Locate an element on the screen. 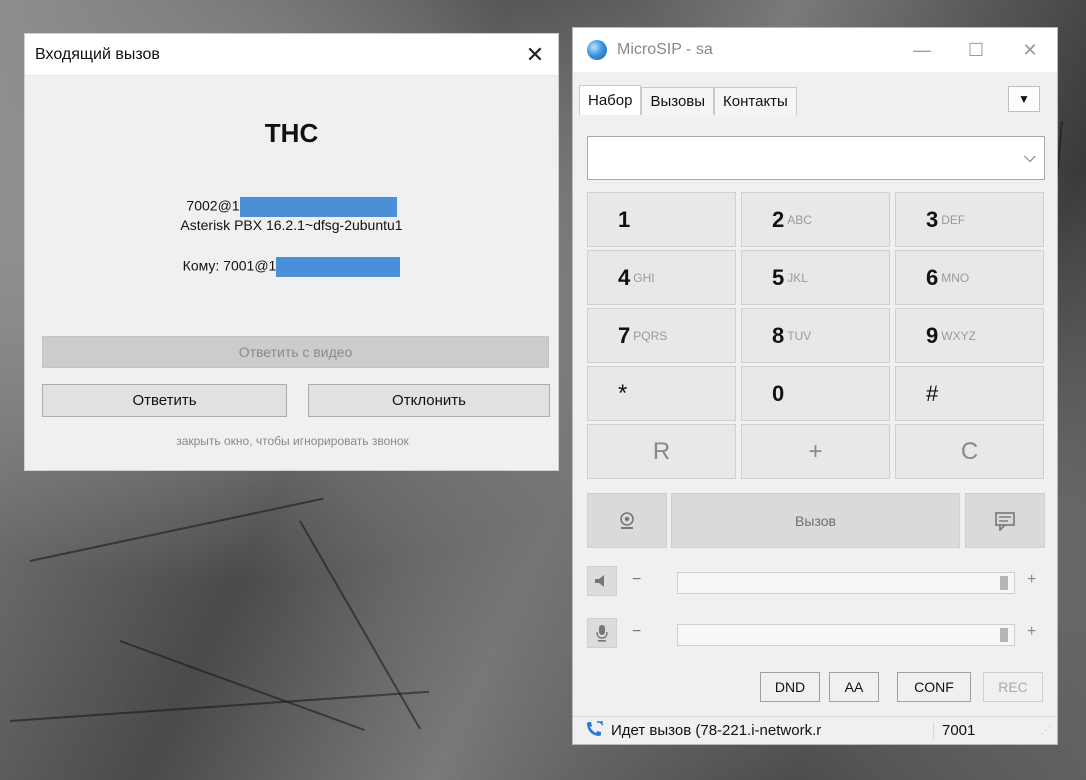 Image resolution: width=1086 pixels, height=780 pixels. key-letters: DEF is located at coordinates (953, 219).